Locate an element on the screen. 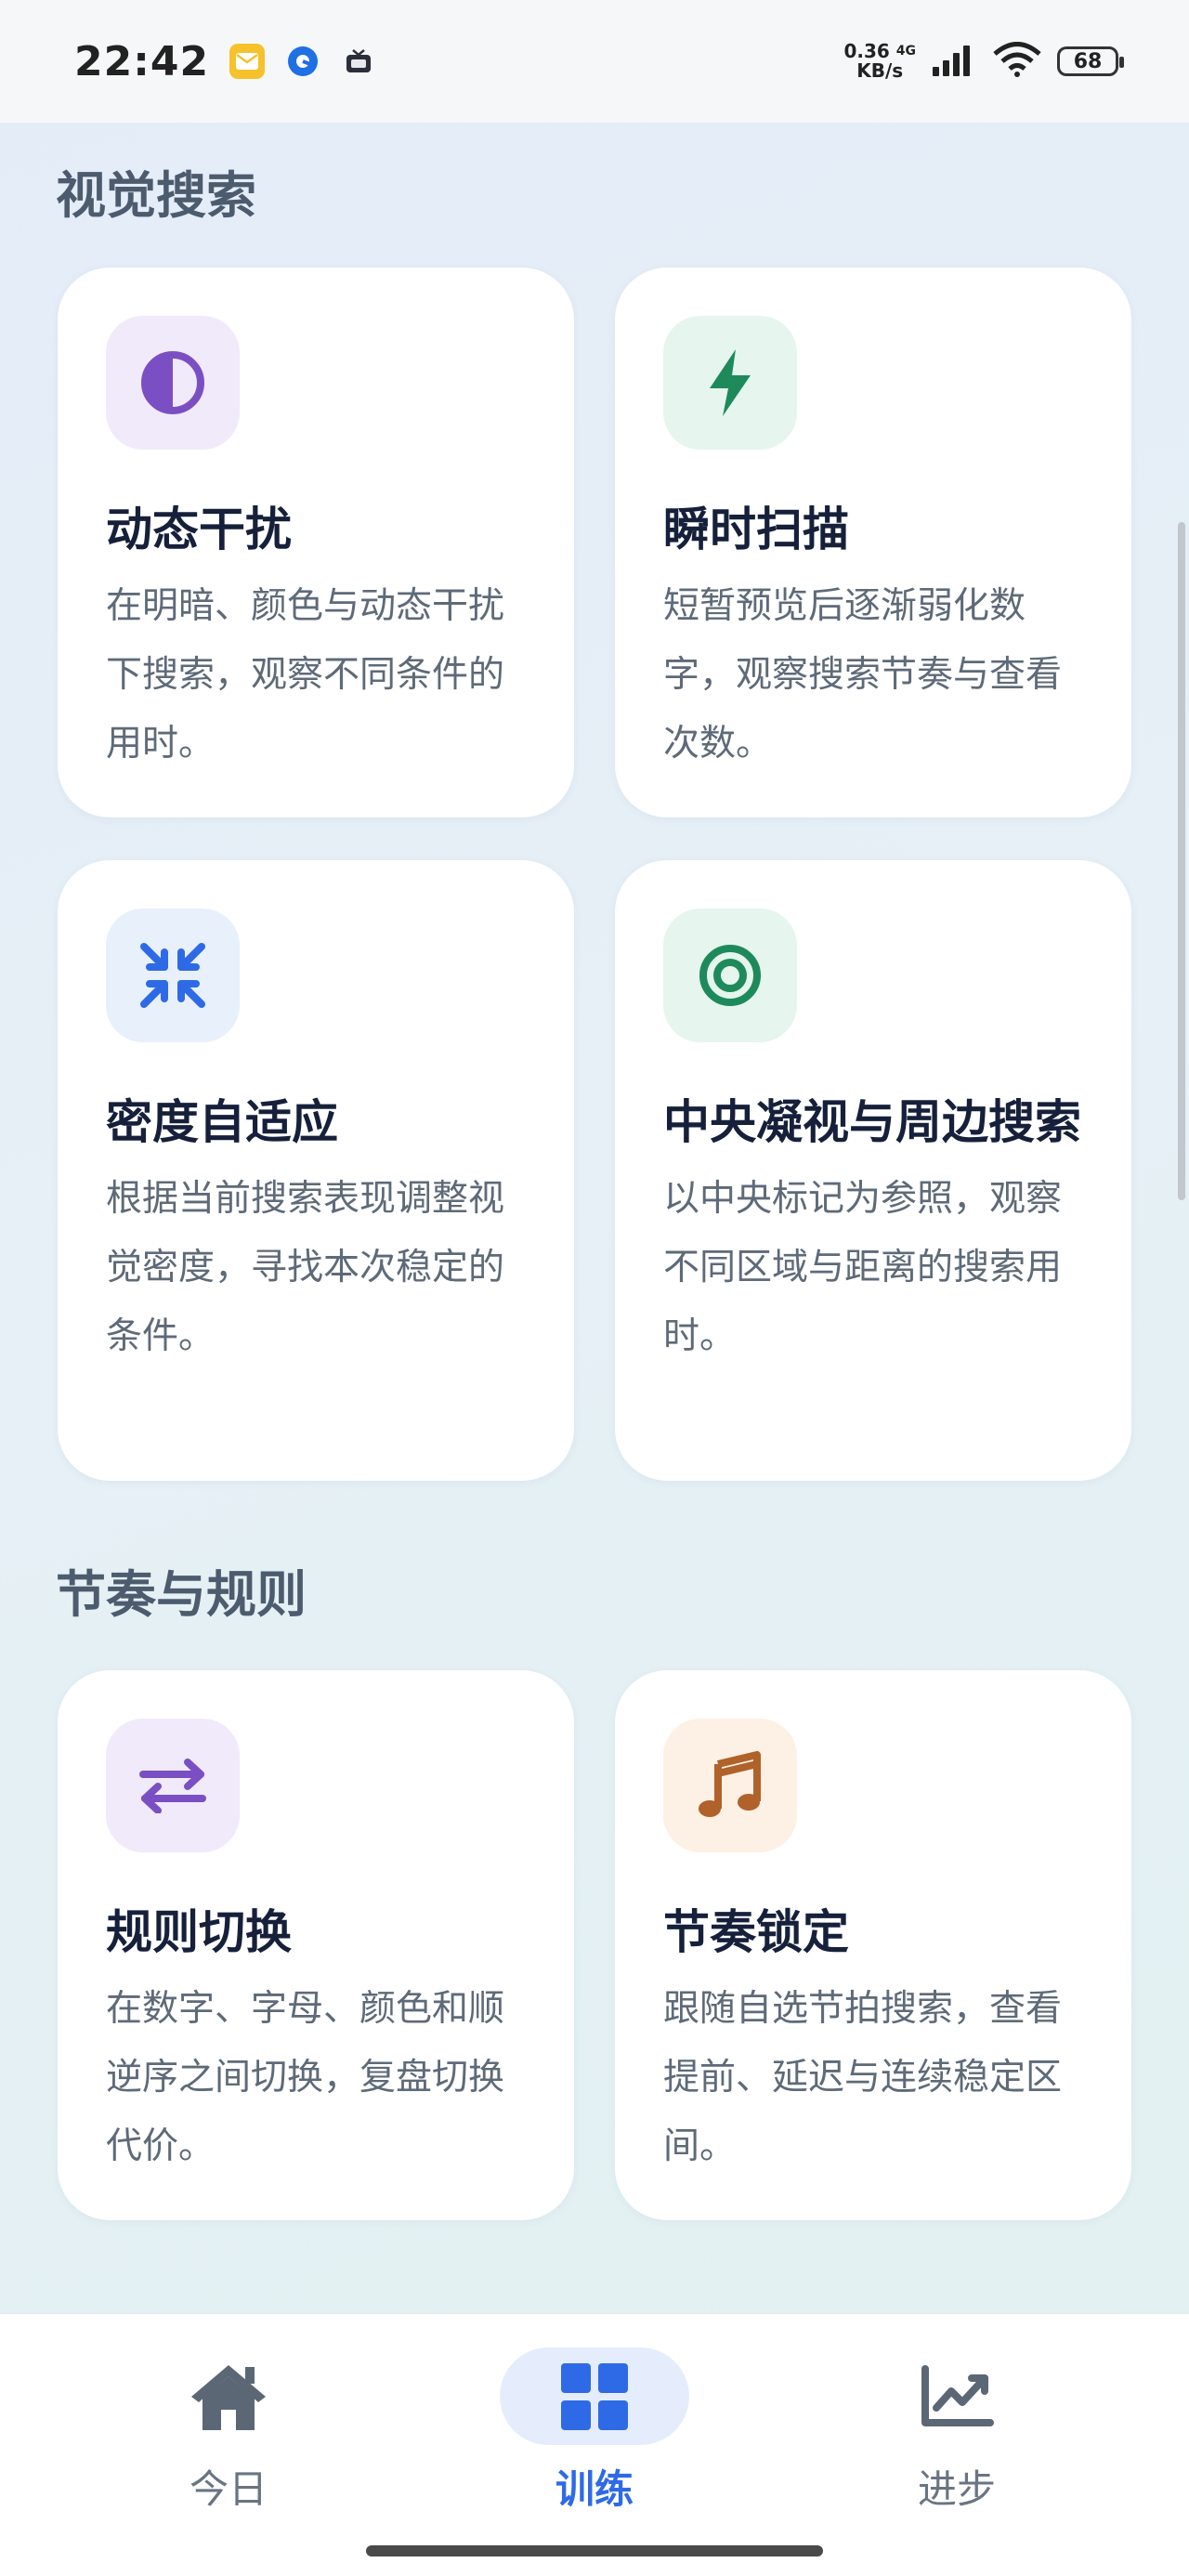  battery-indicator: 68 is located at coordinates (1091, 61).